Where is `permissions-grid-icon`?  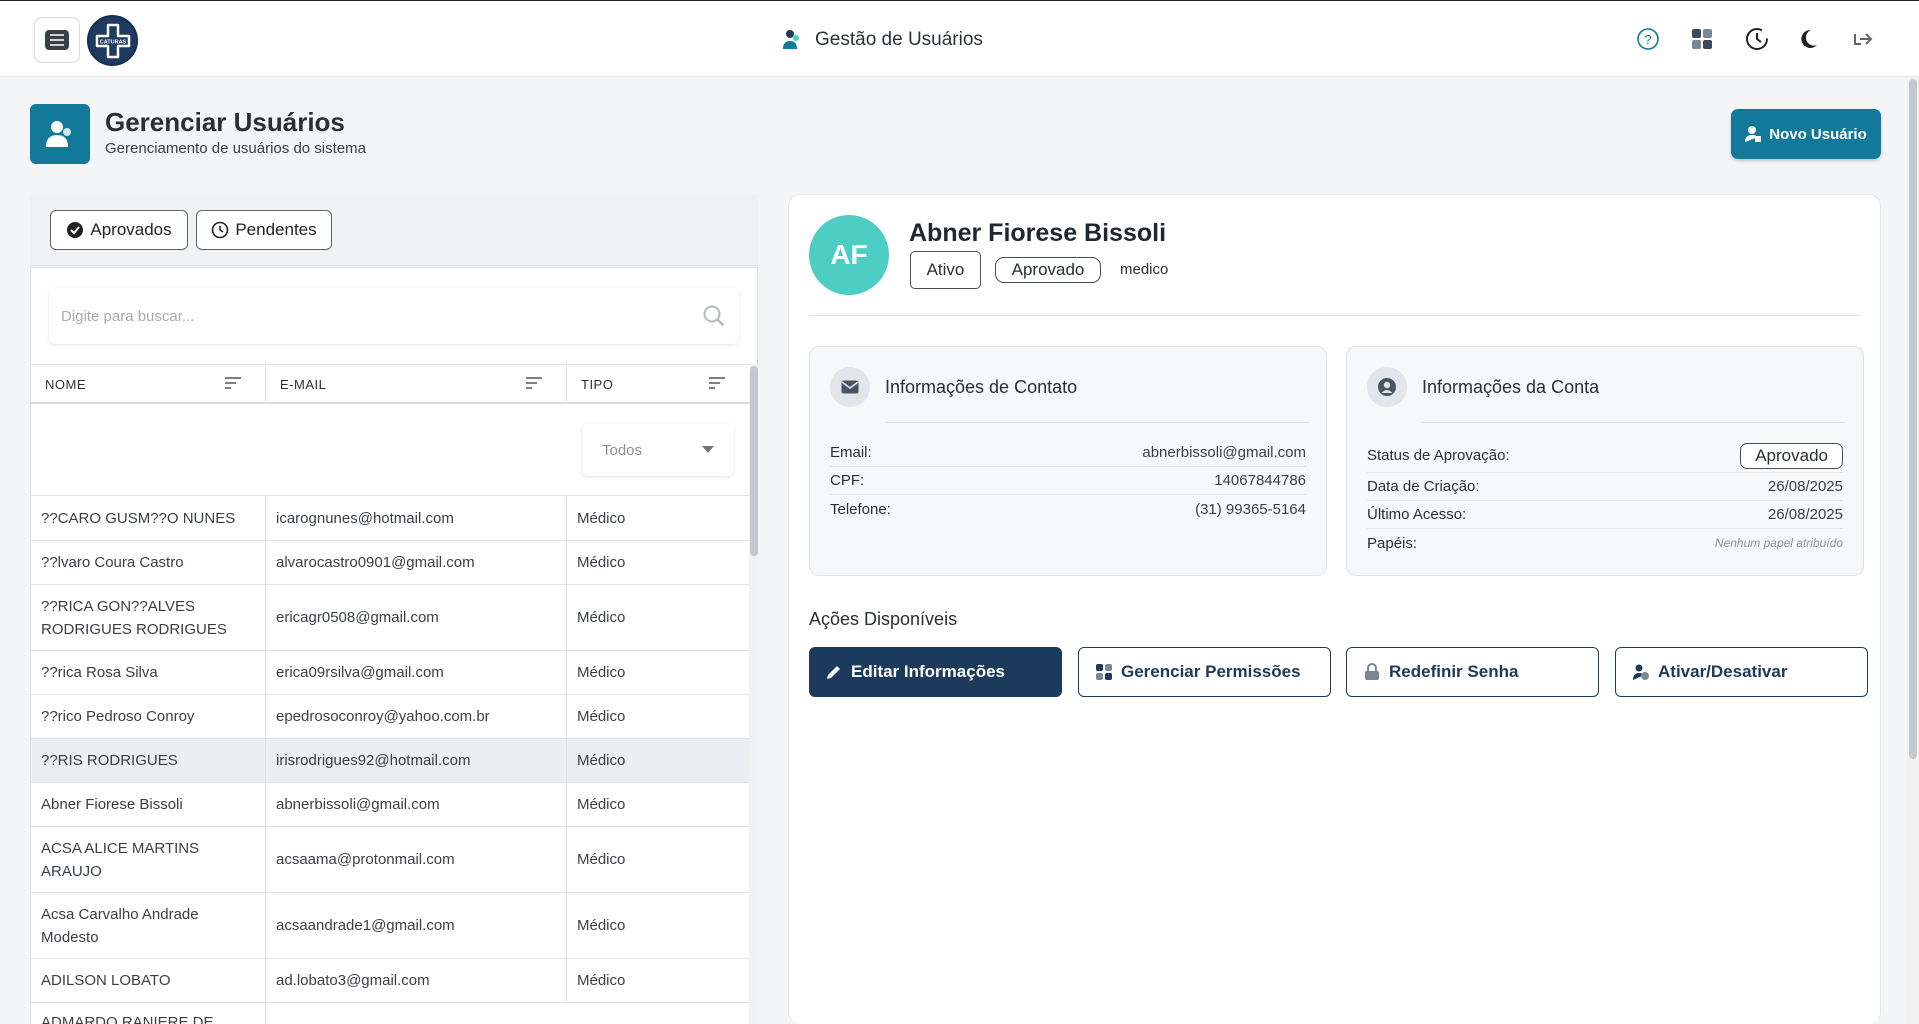 permissions-grid-icon is located at coordinates (1104, 672).